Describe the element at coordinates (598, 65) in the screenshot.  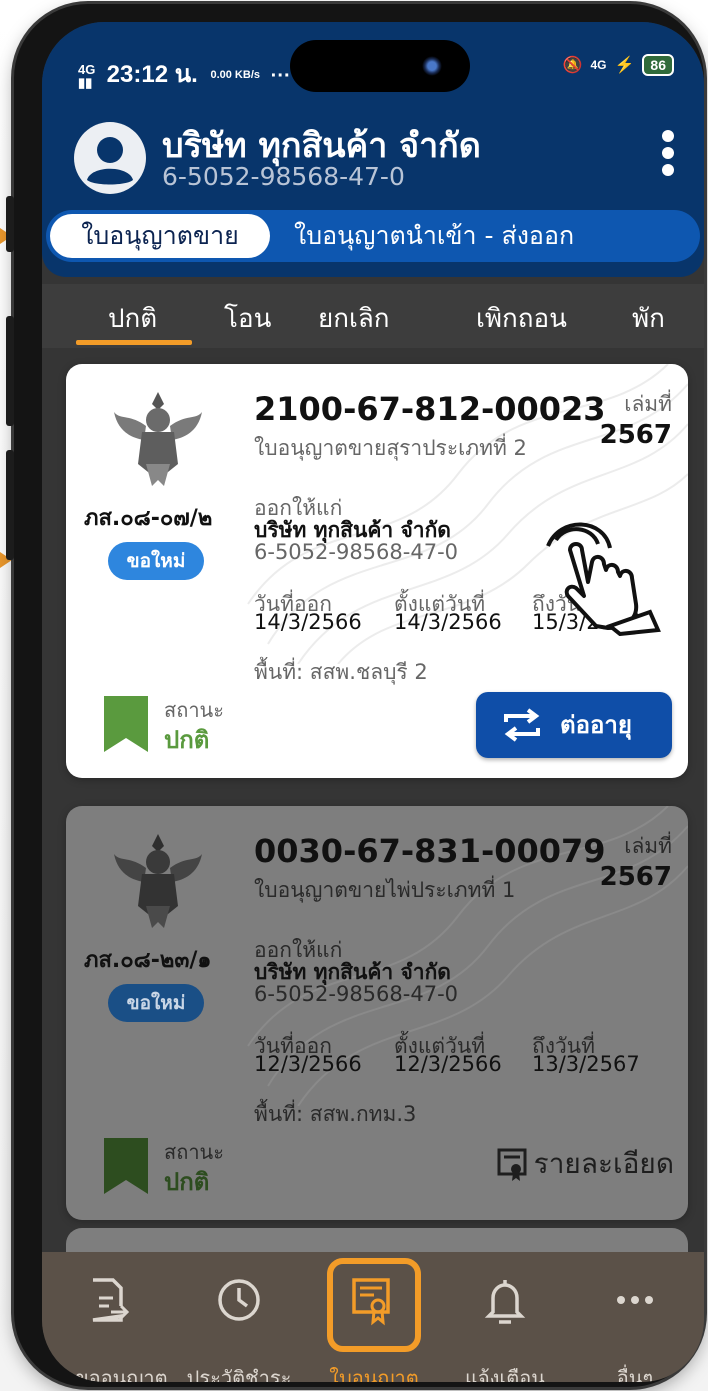
I see `network-type: 4G` at that location.